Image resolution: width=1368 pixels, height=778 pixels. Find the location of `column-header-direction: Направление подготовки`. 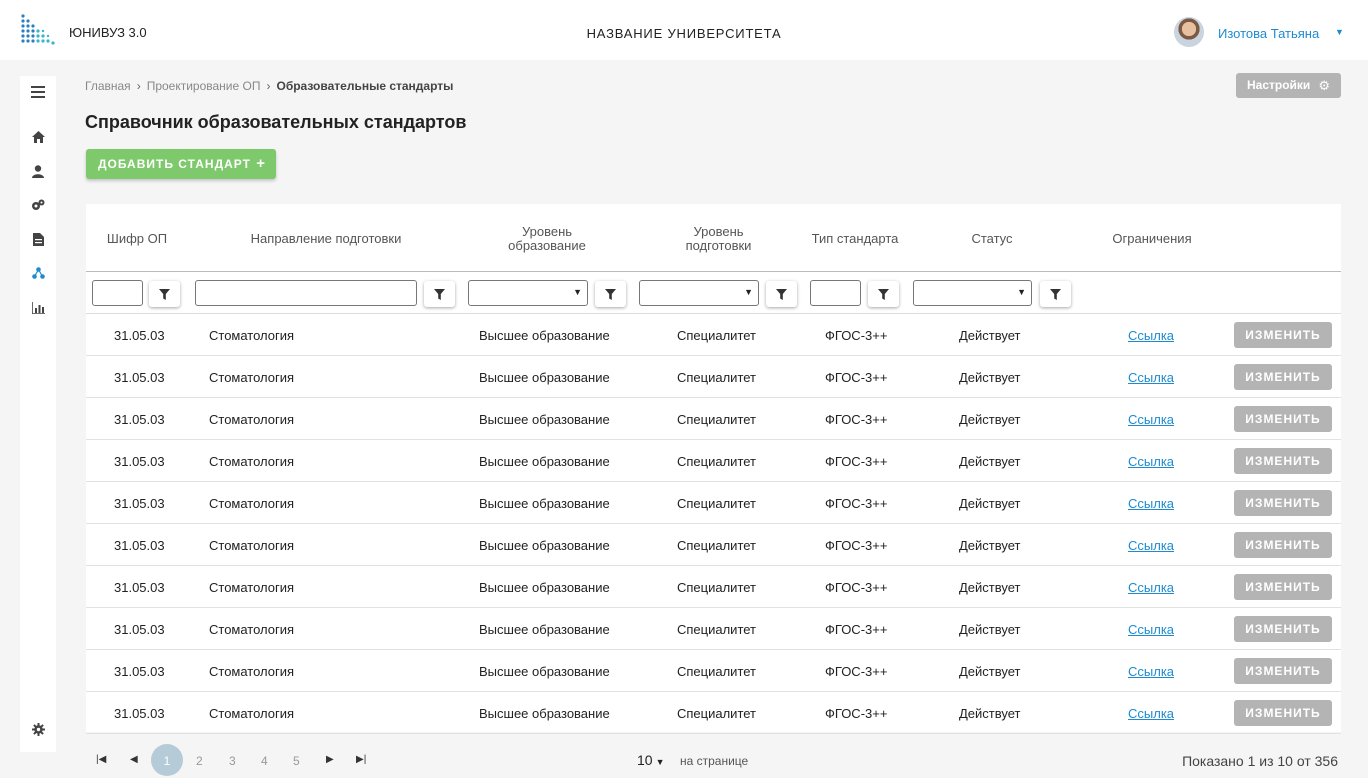

column-header-direction: Направление подготовки is located at coordinates (326, 239).